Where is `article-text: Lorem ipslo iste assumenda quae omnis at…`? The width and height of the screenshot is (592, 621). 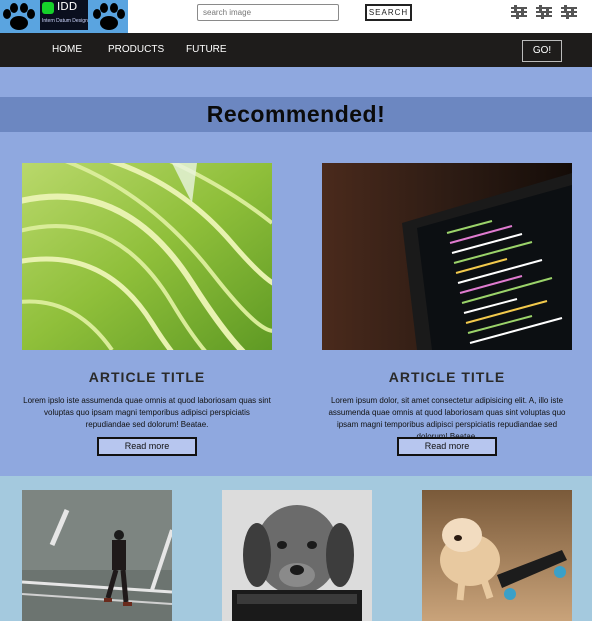
article-text: Lorem ipslo iste assumenda quae omnis at… is located at coordinates (147, 412).